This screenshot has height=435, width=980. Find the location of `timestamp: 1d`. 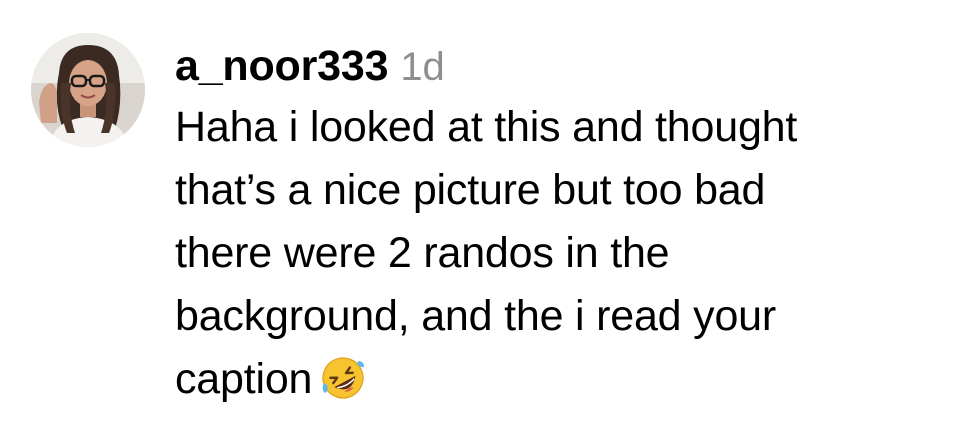

timestamp: 1d is located at coordinates (422, 67).